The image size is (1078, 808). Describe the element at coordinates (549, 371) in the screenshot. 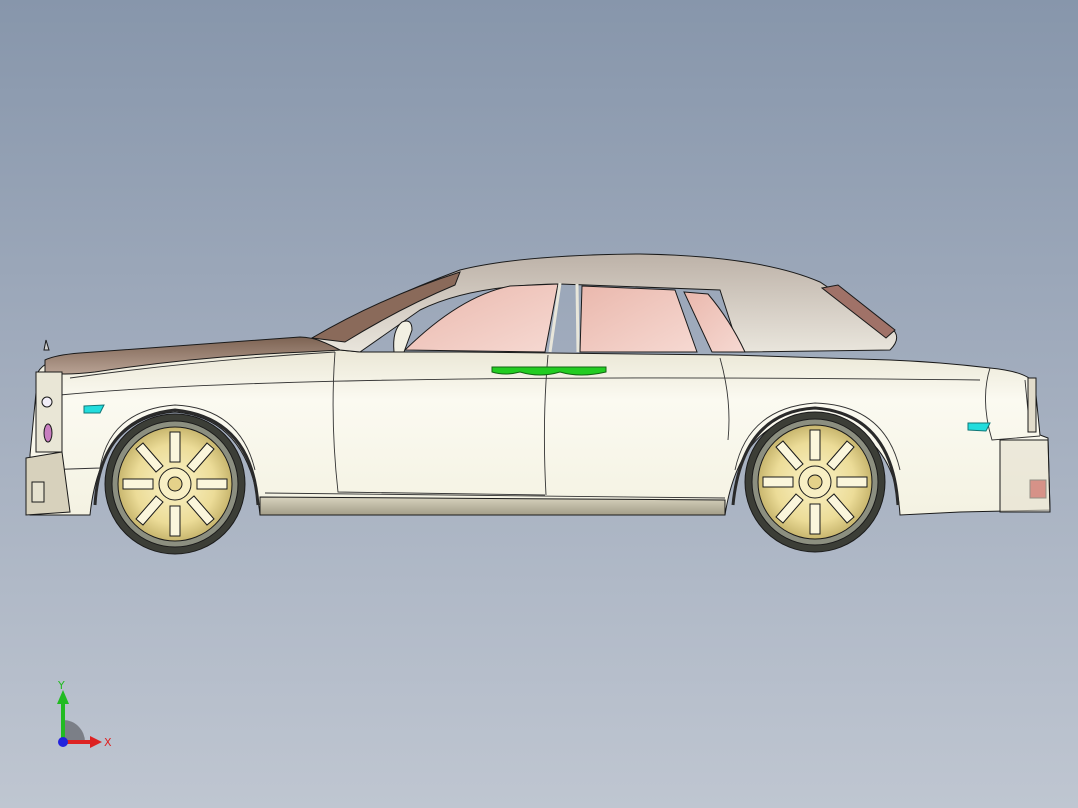

I see `door-handle-trim` at that location.